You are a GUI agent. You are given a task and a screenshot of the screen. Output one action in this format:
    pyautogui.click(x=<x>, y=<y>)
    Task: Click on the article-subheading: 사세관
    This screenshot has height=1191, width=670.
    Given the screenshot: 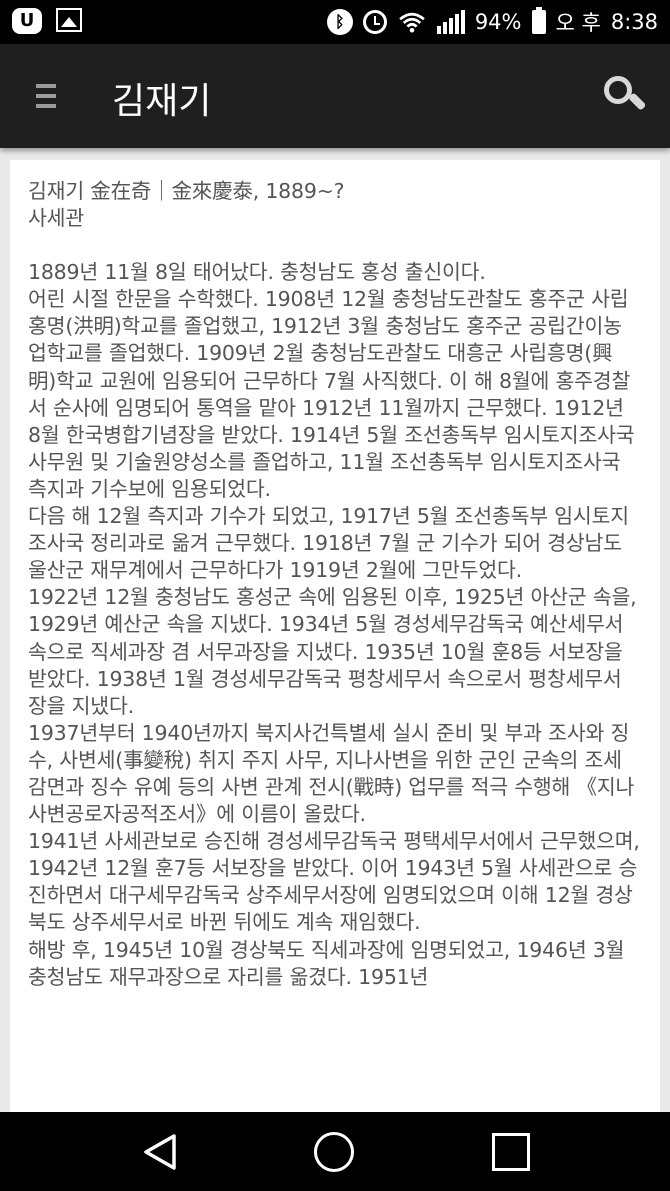 What is the action you would take?
    pyautogui.click(x=56, y=218)
    